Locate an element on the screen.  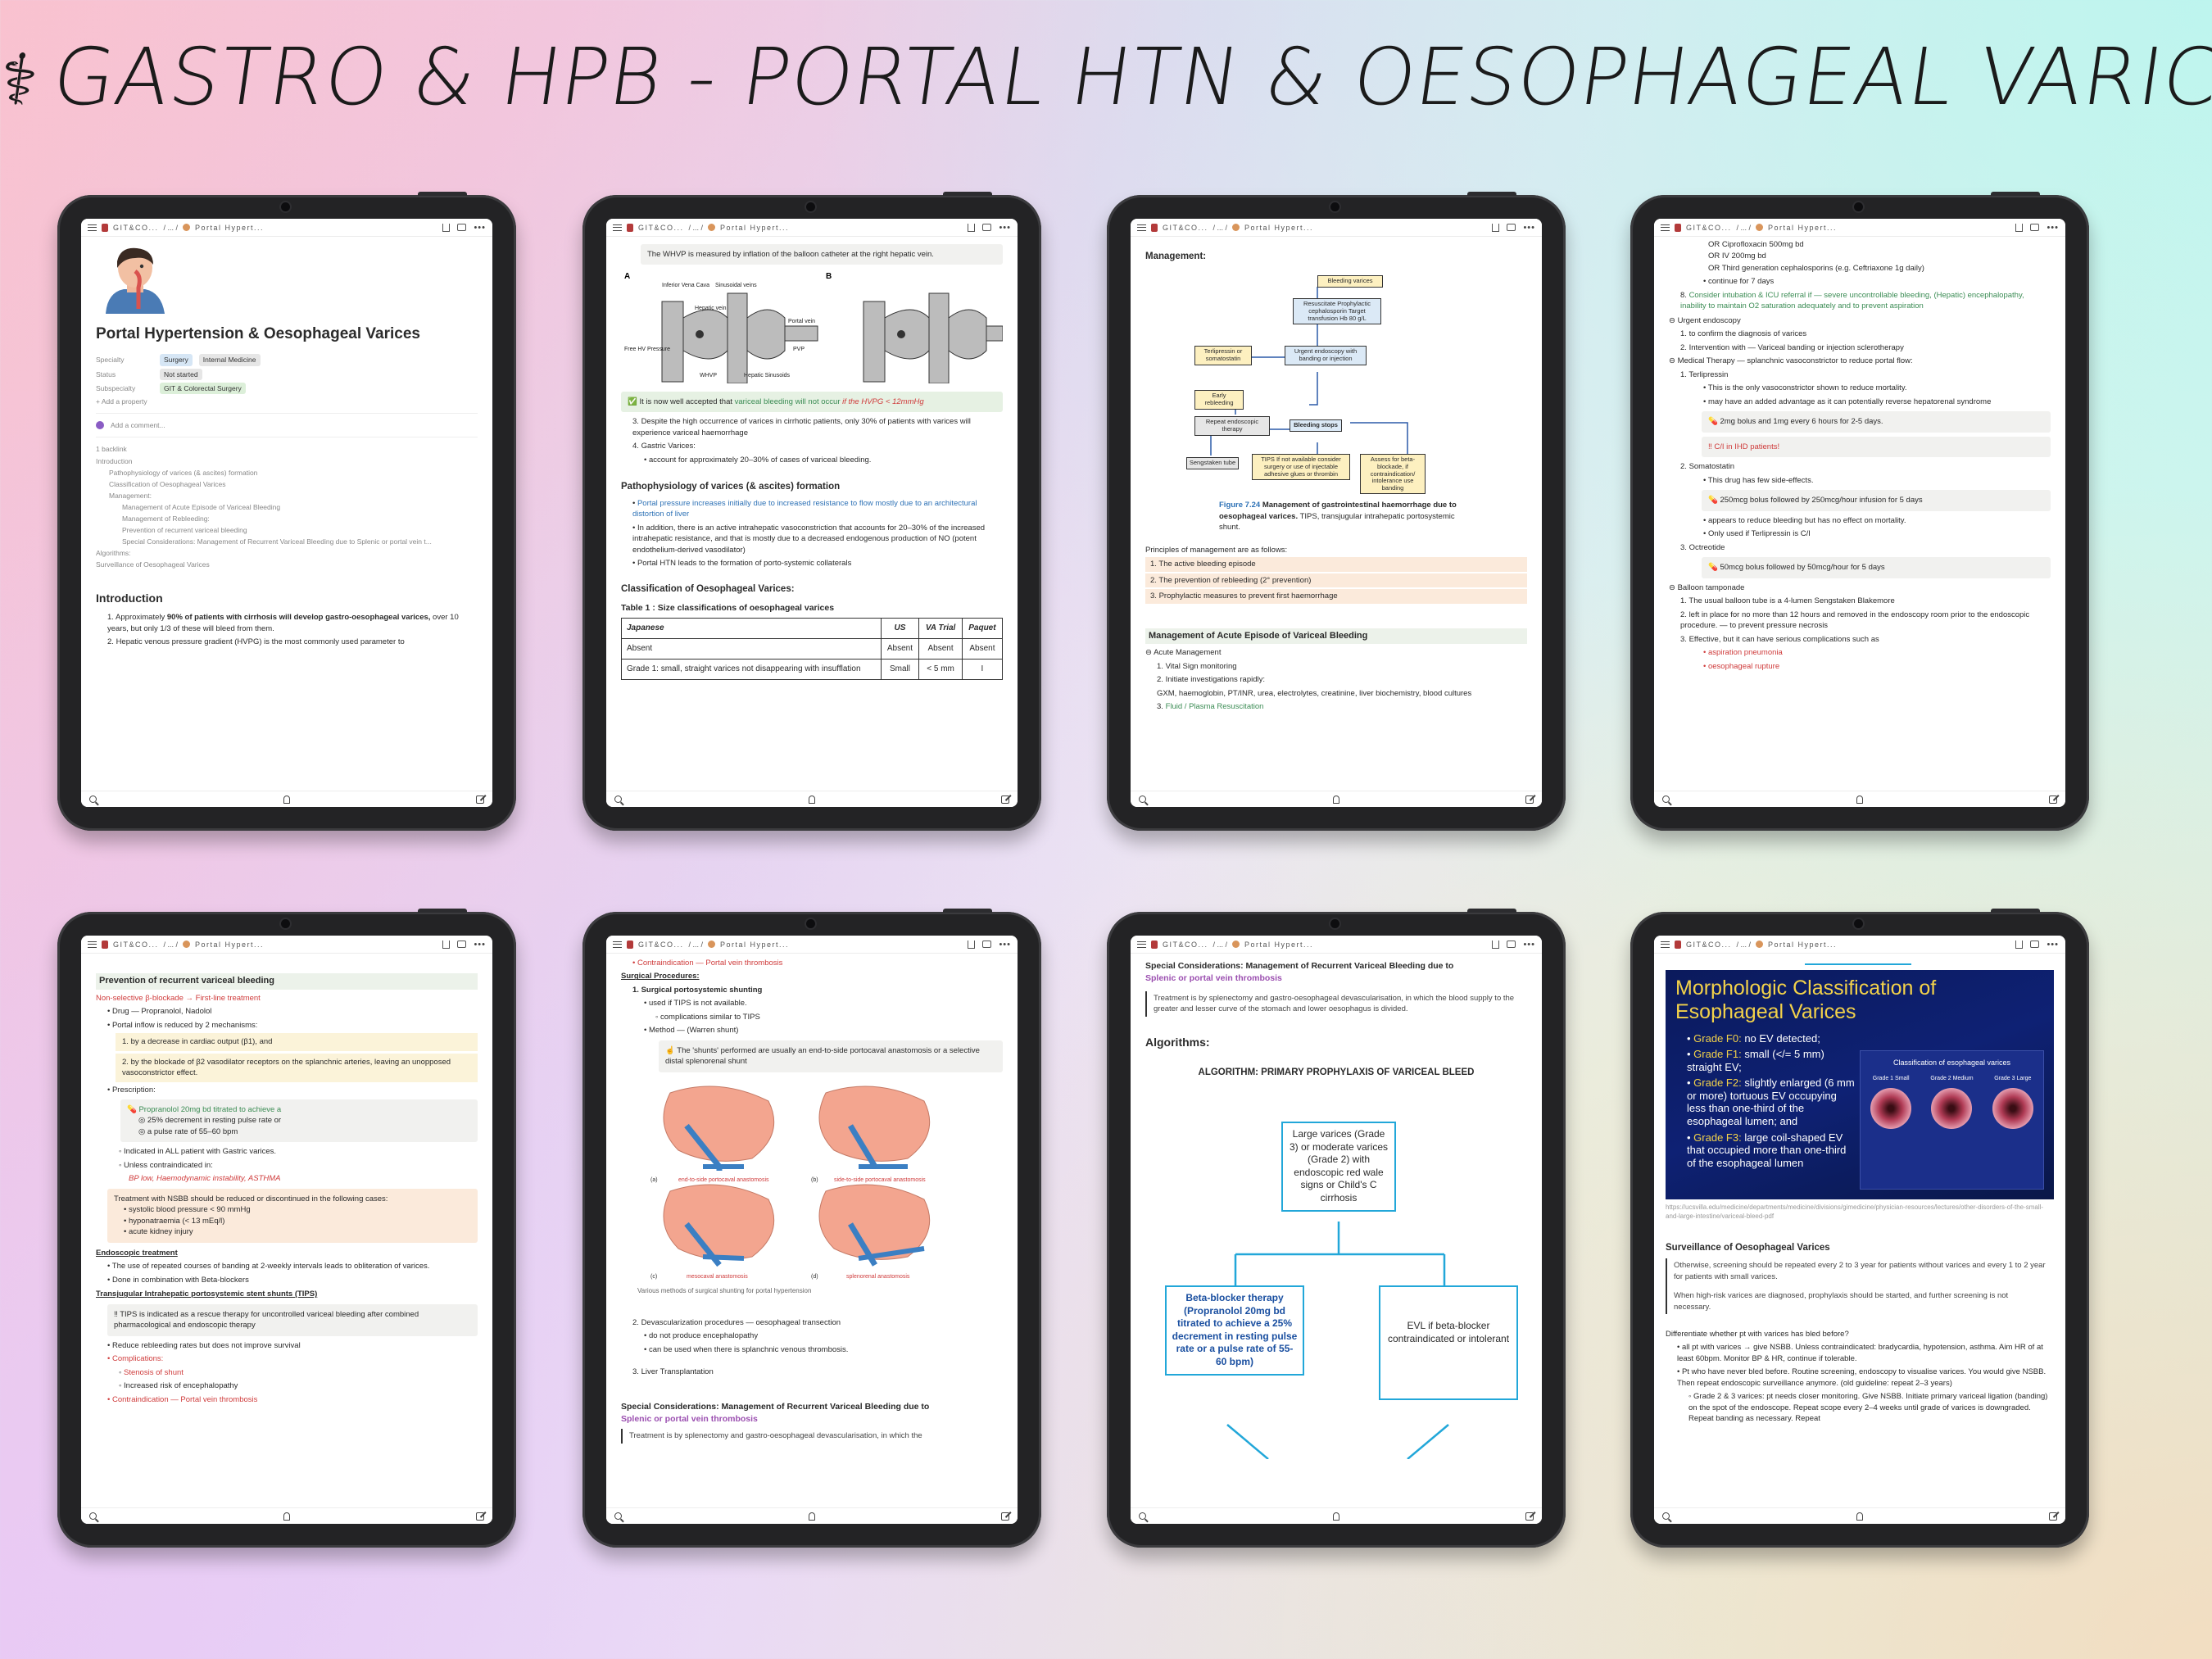
tag-subspecialty: GIT & Colorectal Surgery is located at coordinates (203, 388).